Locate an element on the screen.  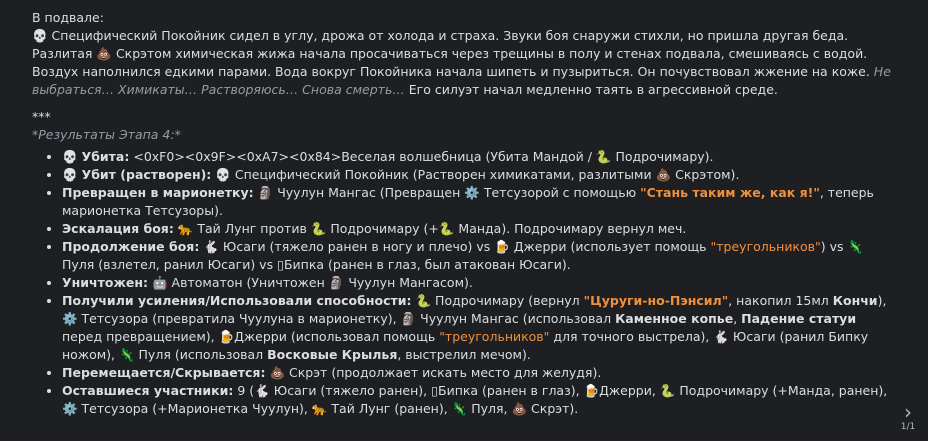
item-text: Тай Лунг (ранен), is located at coordinates (389, 408).